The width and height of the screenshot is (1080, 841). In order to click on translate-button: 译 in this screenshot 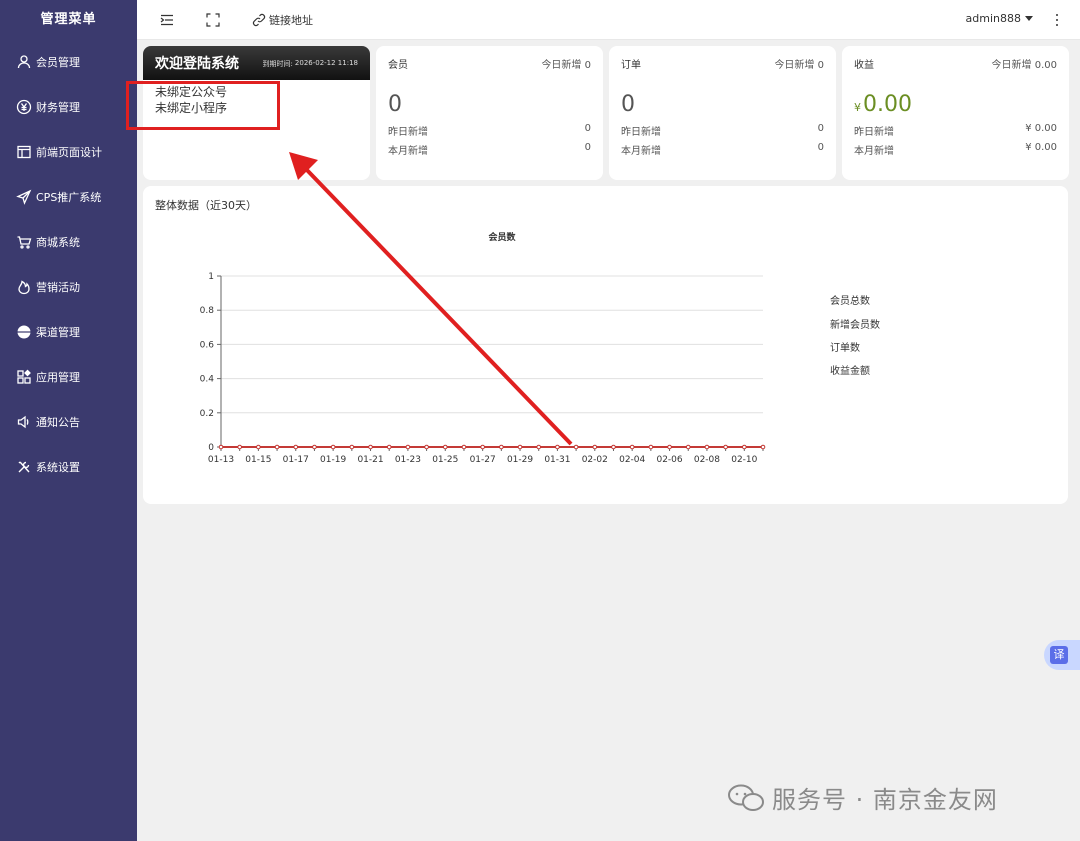, I will do `click(1062, 655)`.